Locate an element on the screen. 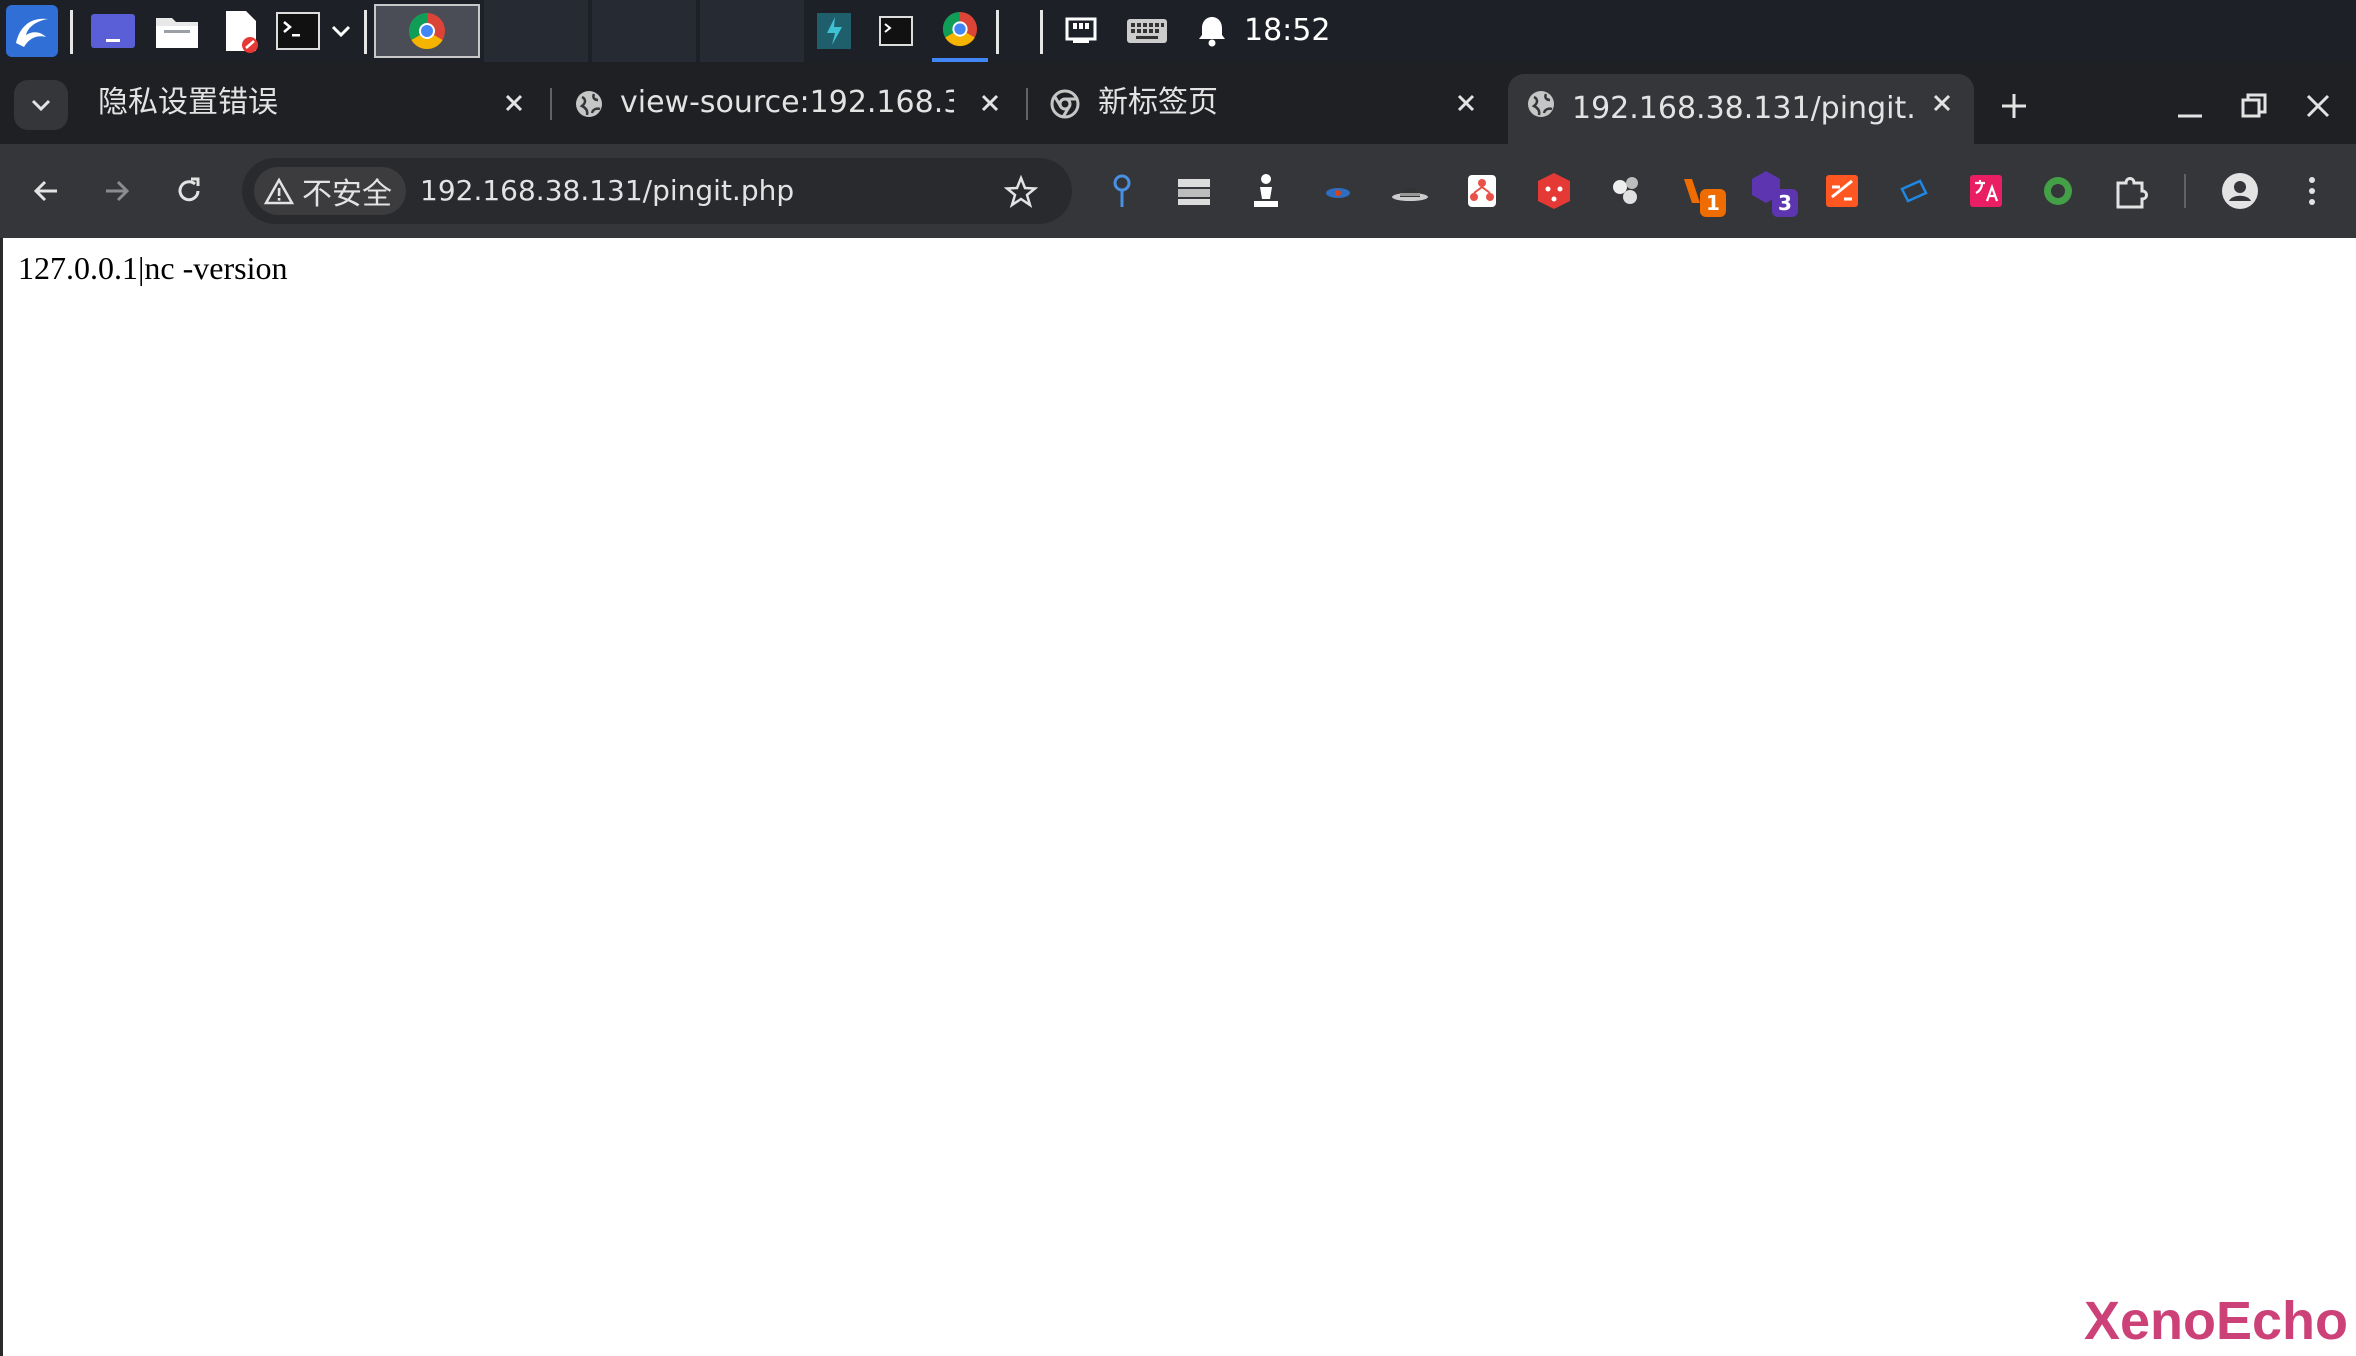  tab-search-button is located at coordinates (41, 105).